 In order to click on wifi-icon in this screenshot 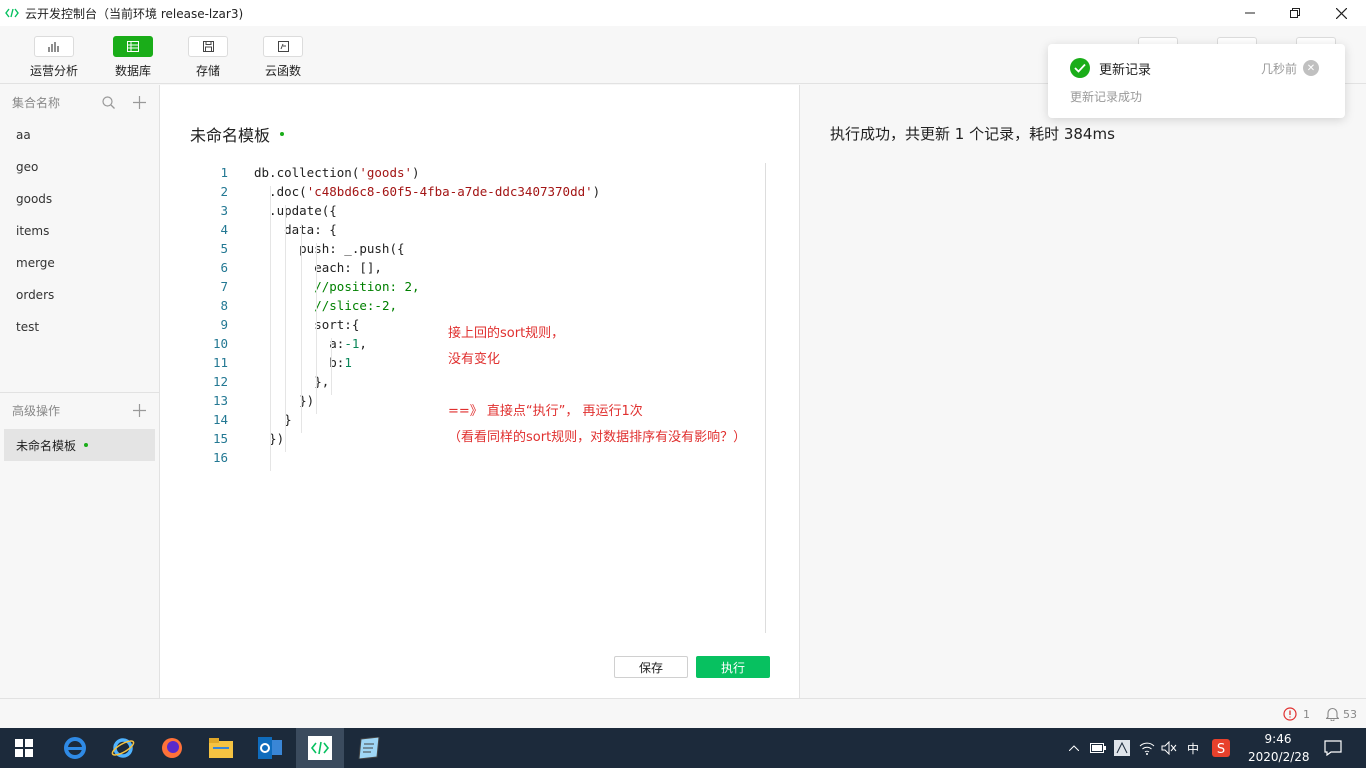, I will do `click(1147, 748)`.